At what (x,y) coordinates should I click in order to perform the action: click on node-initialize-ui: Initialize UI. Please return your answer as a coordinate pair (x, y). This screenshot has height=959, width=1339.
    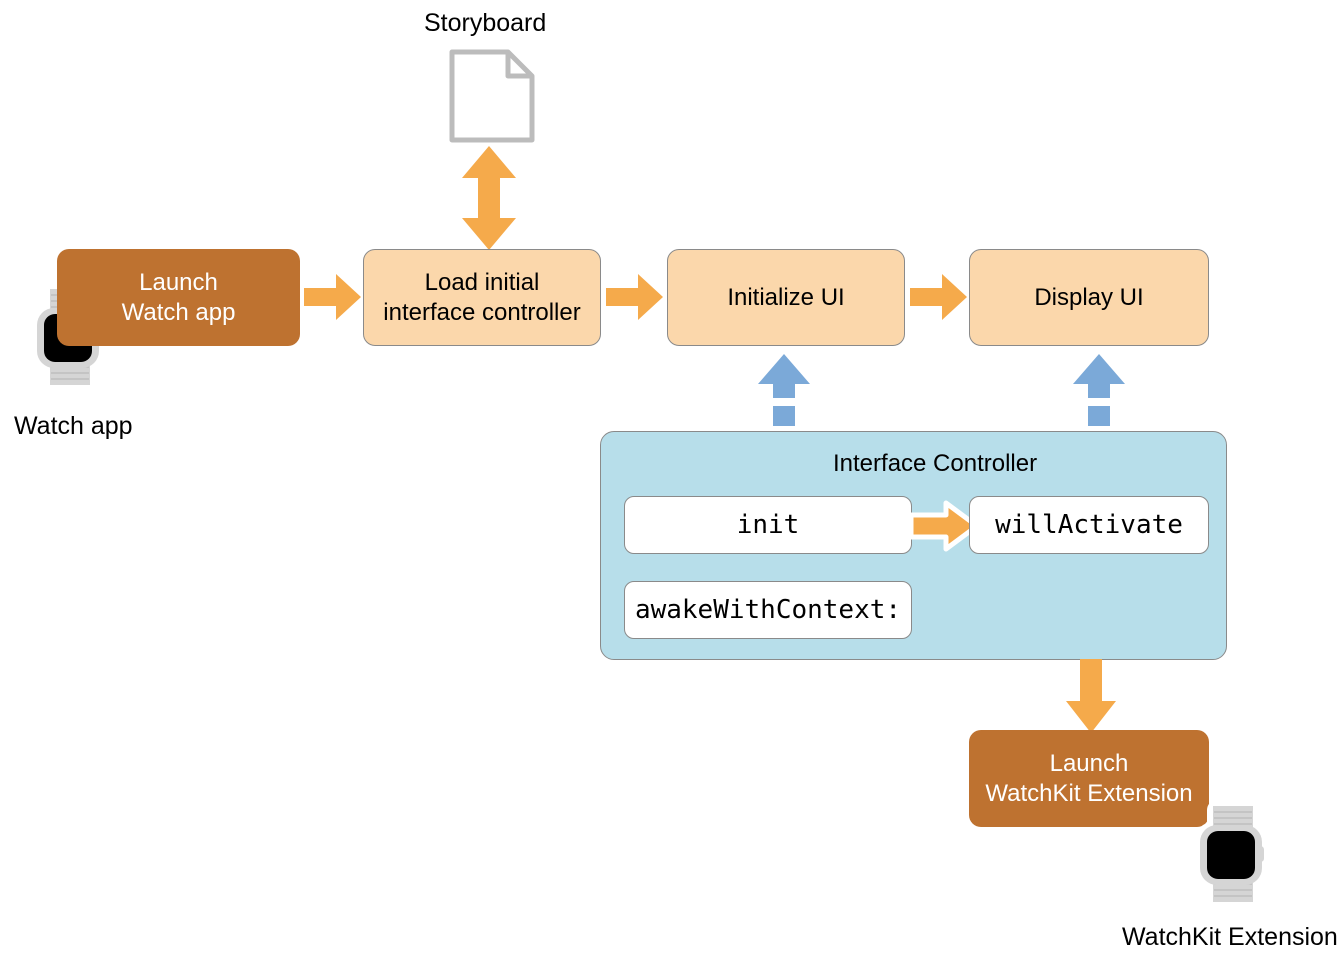
    Looking at the image, I should click on (786, 297).